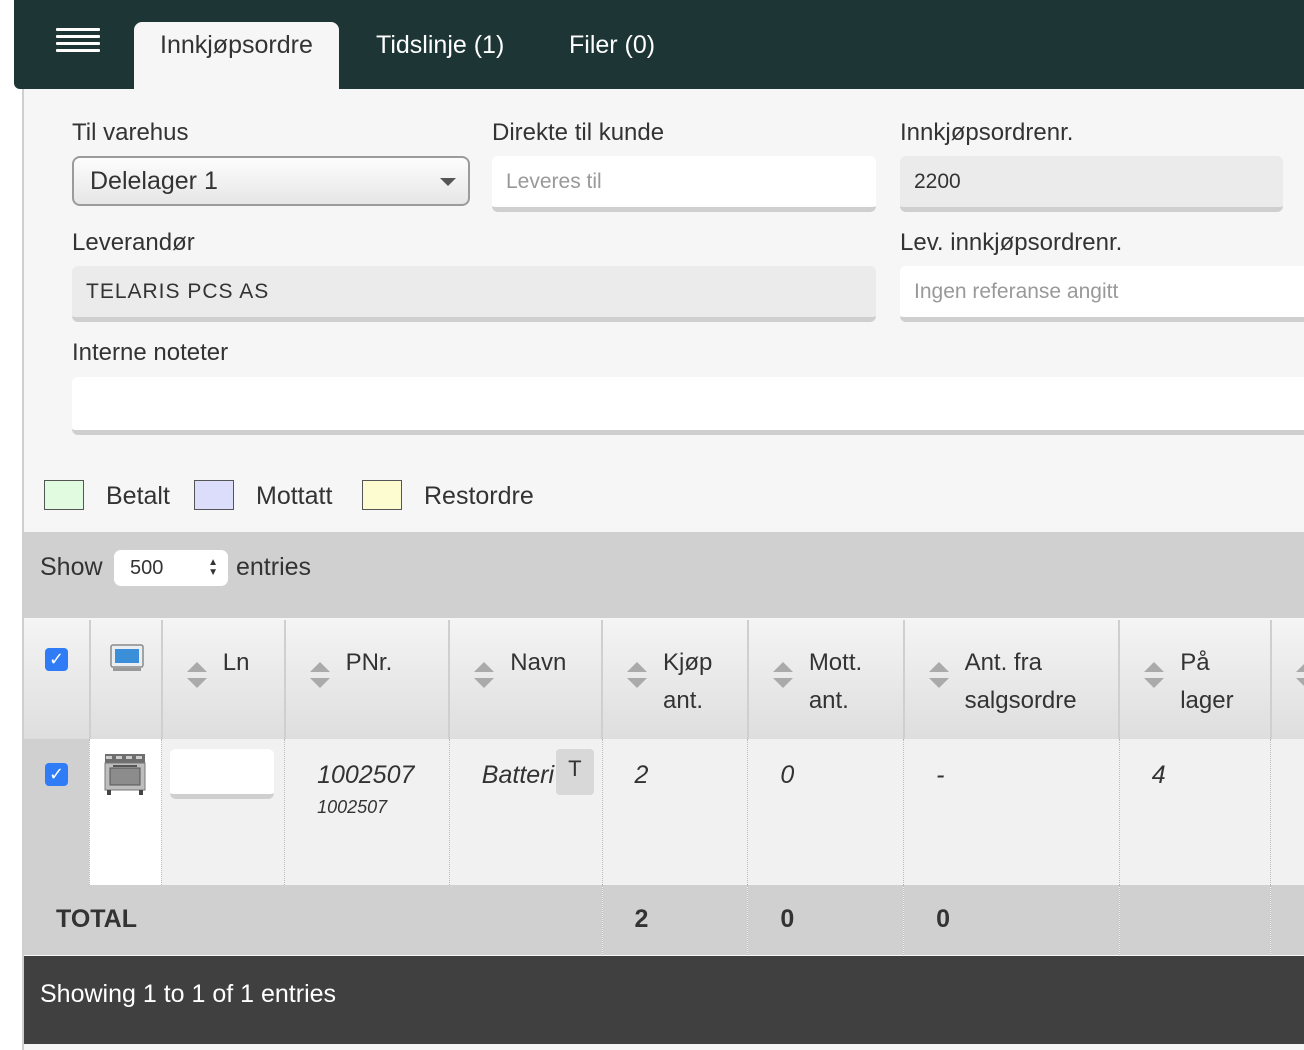 The image size is (1304, 1050). I want to click on page-size-select: 500 ▲ ▼, so click(171, 568).